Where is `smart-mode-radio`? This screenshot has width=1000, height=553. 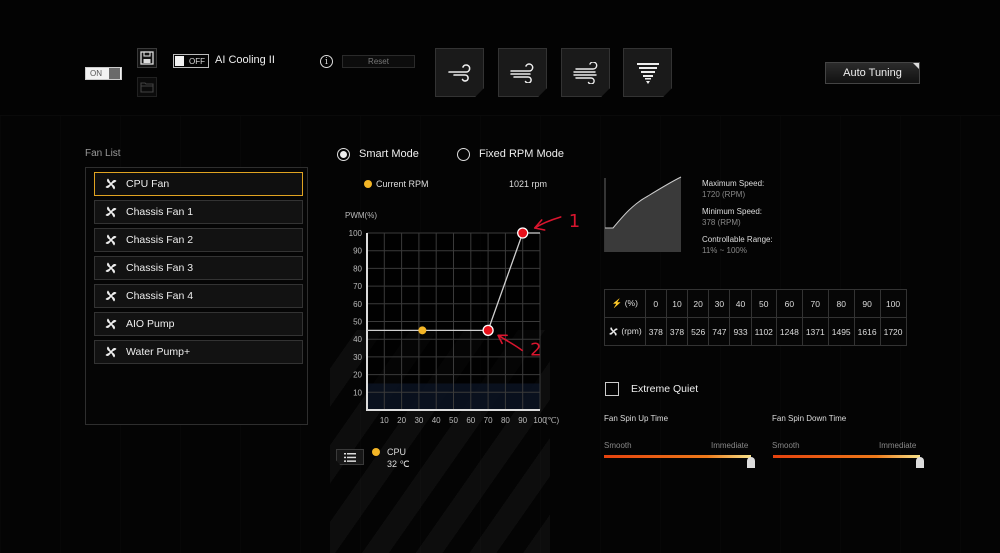
smart-mode-radio is located at coordinates (343, 154).